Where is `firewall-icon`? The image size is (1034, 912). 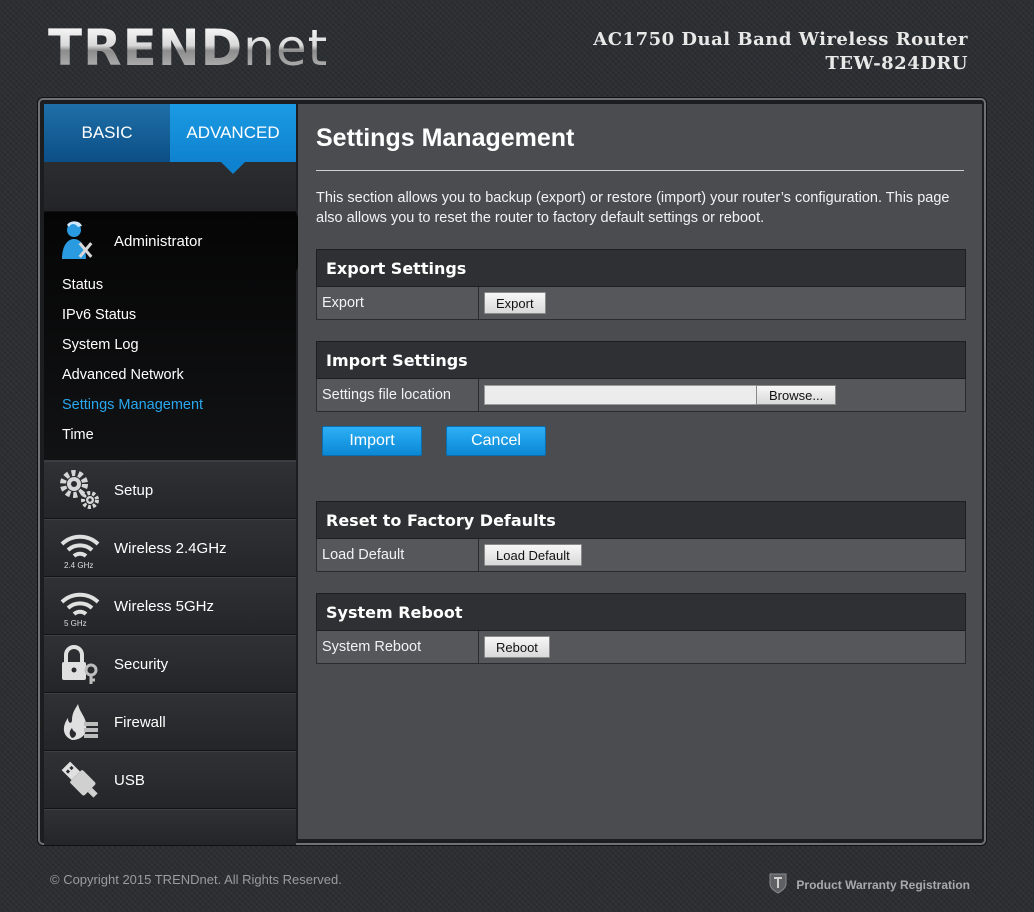 firewall-icon is located at coordinates (80, 722).